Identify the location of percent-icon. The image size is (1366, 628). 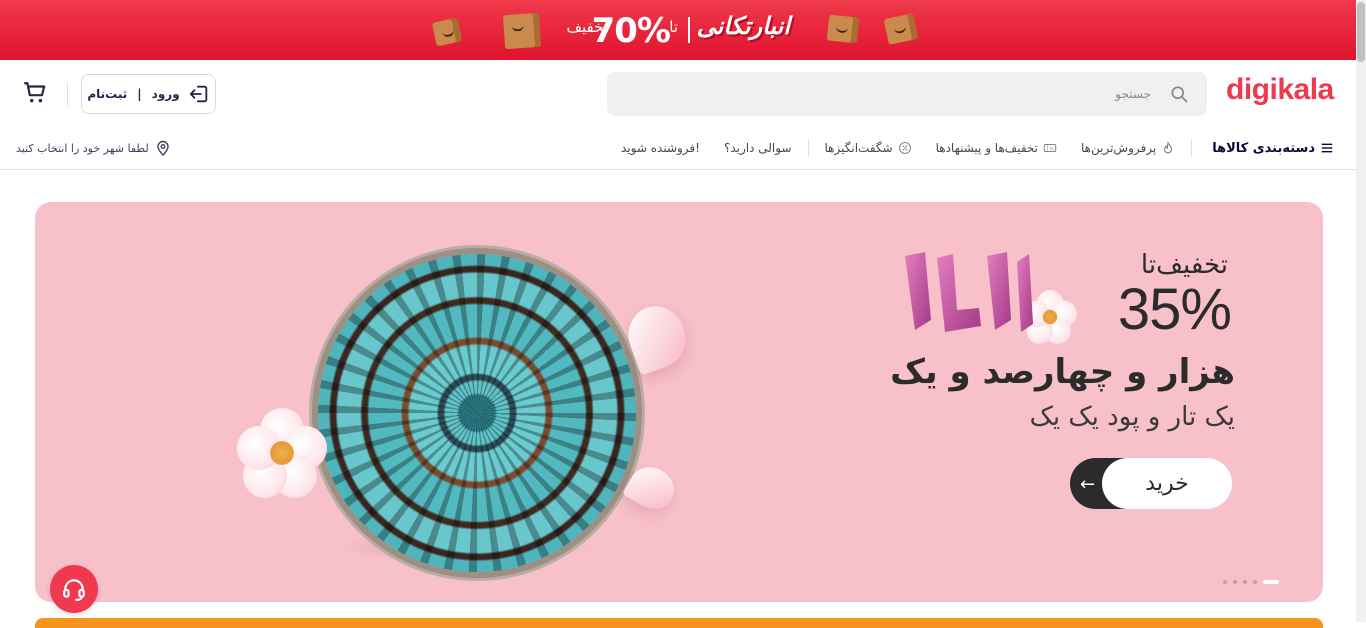
(904, 148).